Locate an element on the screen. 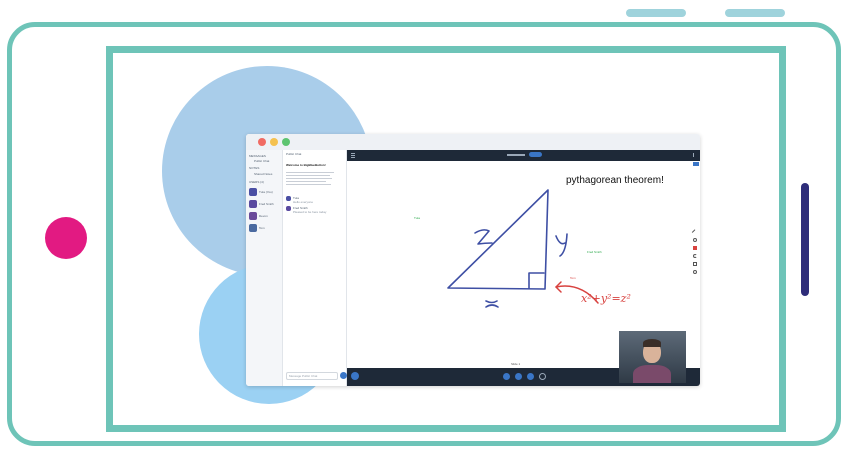  annotation-tag: Fred Smith is located at coordinates (594, 252).